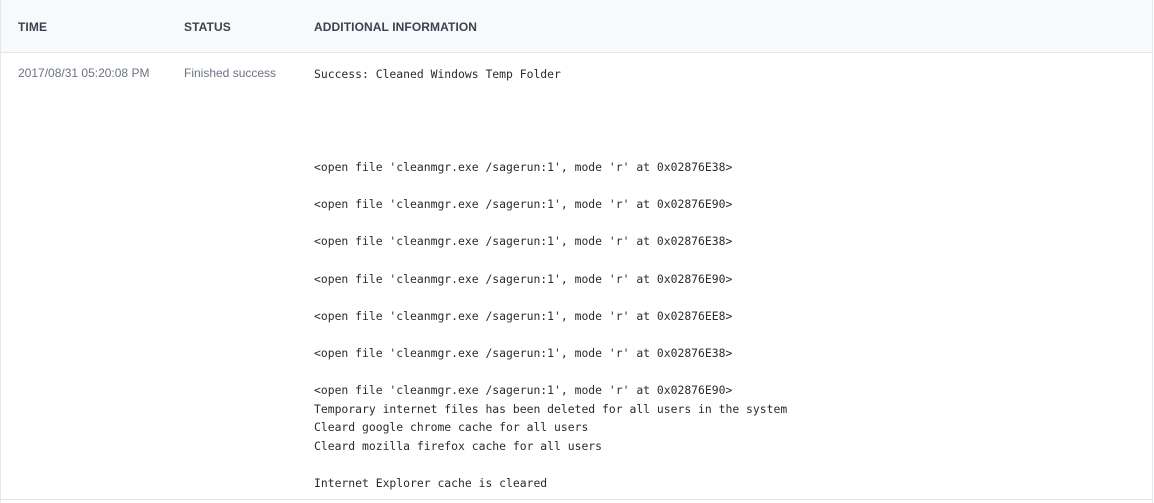  I want to click on info-line: Internet Explorer cache is cleared, so click(431, 483).